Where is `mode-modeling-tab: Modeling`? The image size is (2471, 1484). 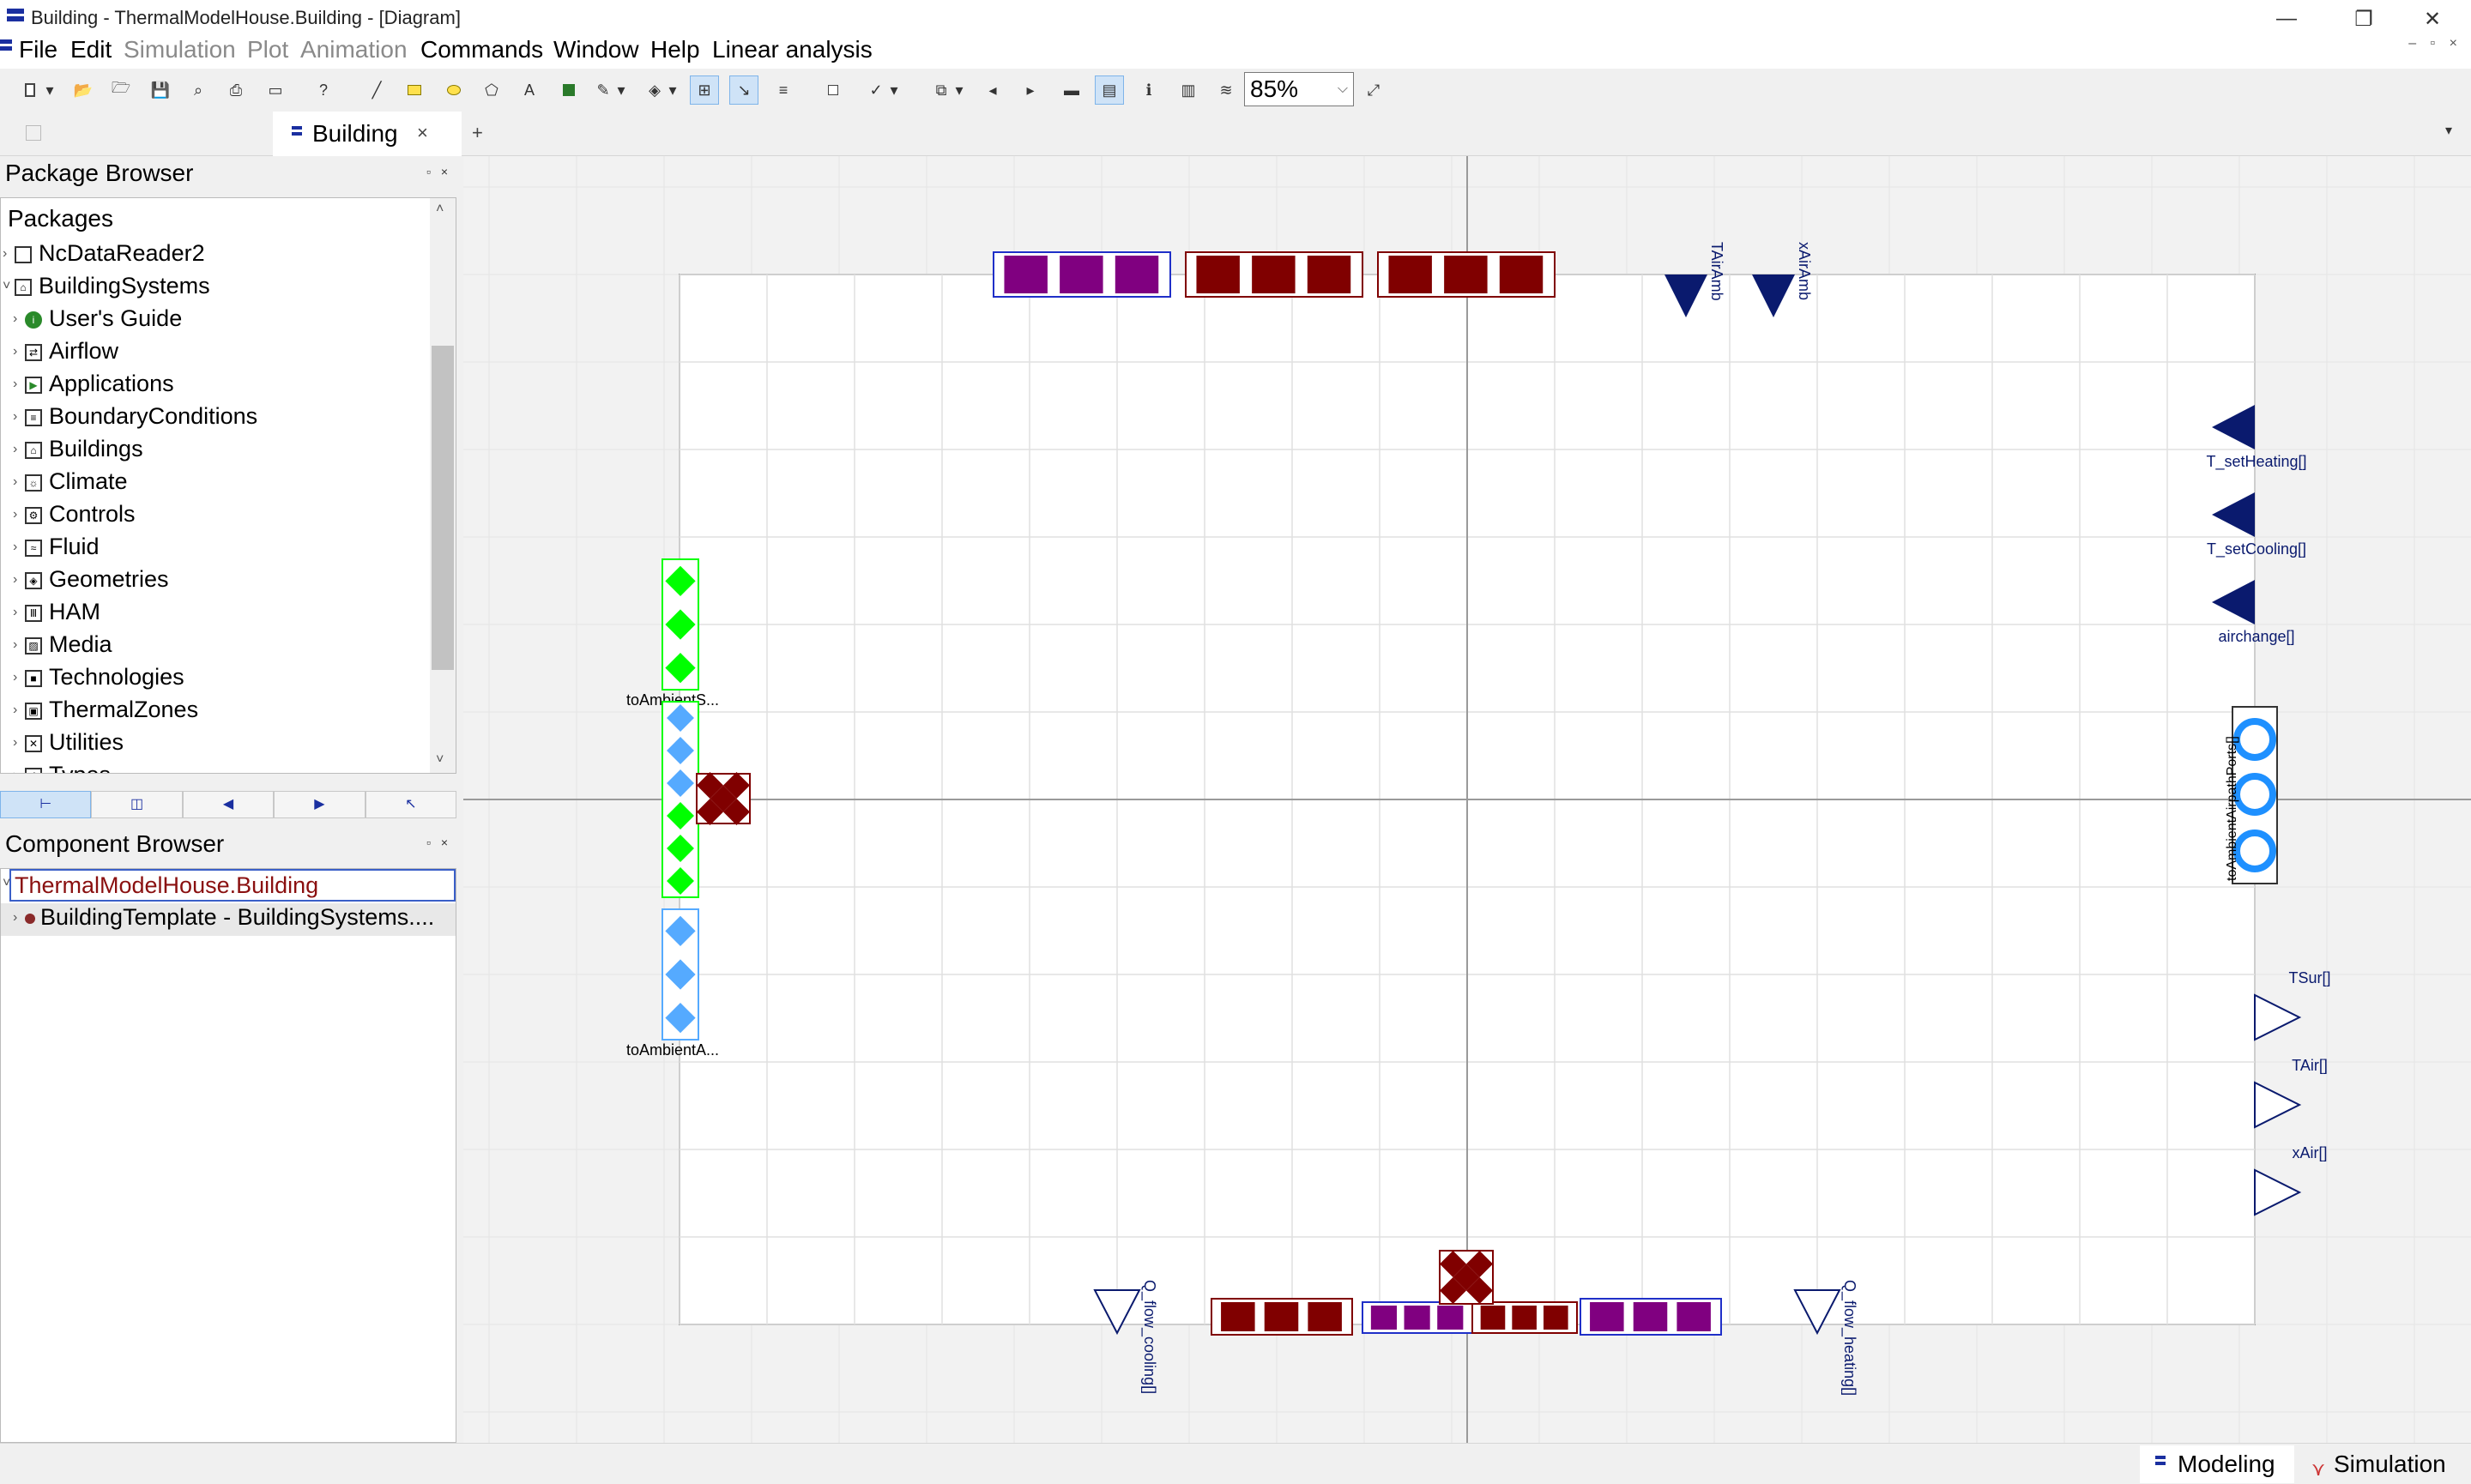
mode-modeling-tab: Modeling is located at coordinates (2217, 1464).